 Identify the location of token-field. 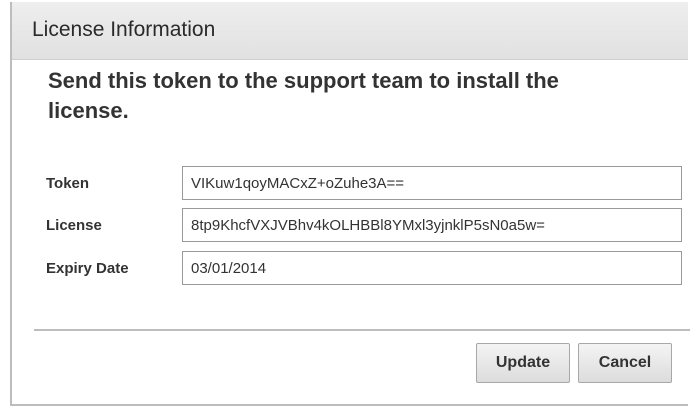
(432, 183).